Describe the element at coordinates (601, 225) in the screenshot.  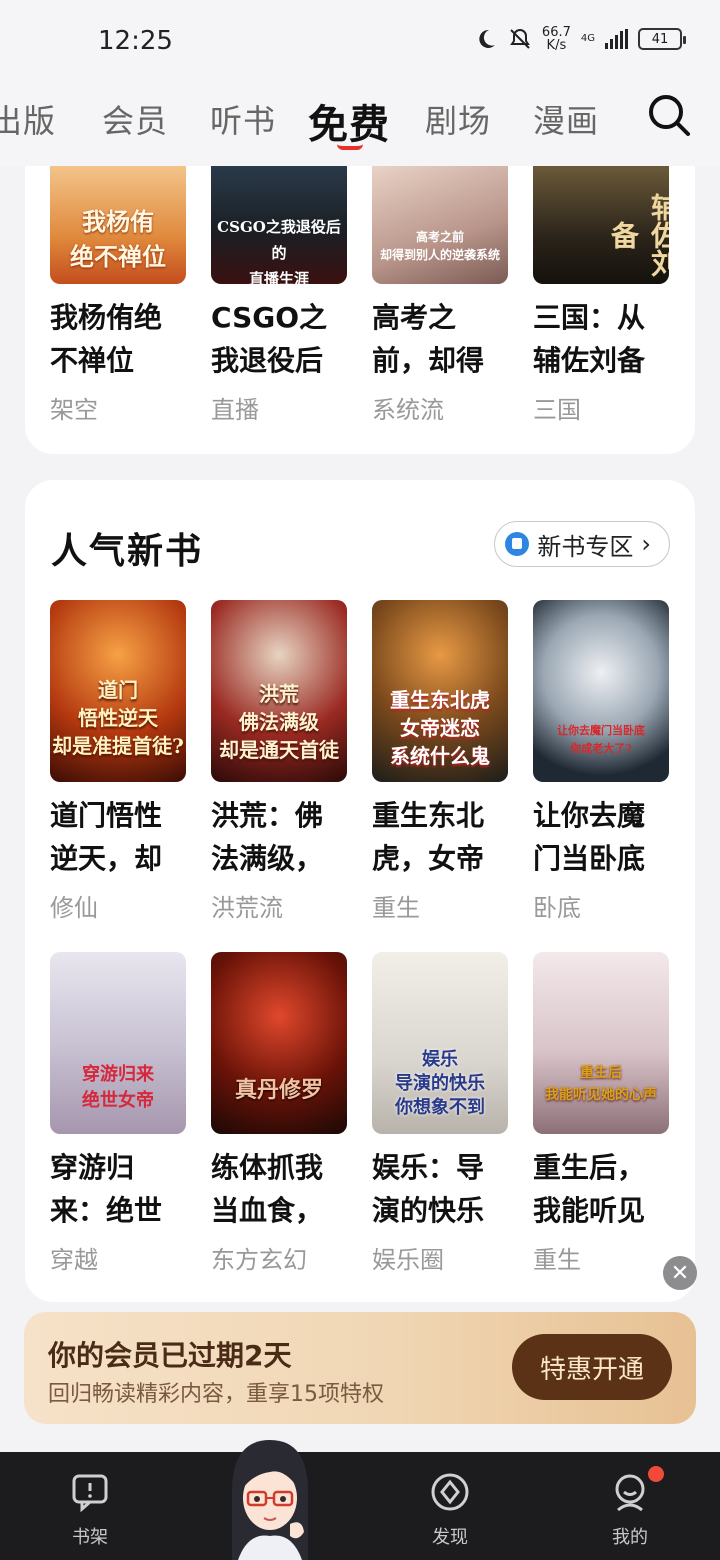
I see `book-cover: 辅佐刘备` at that location.